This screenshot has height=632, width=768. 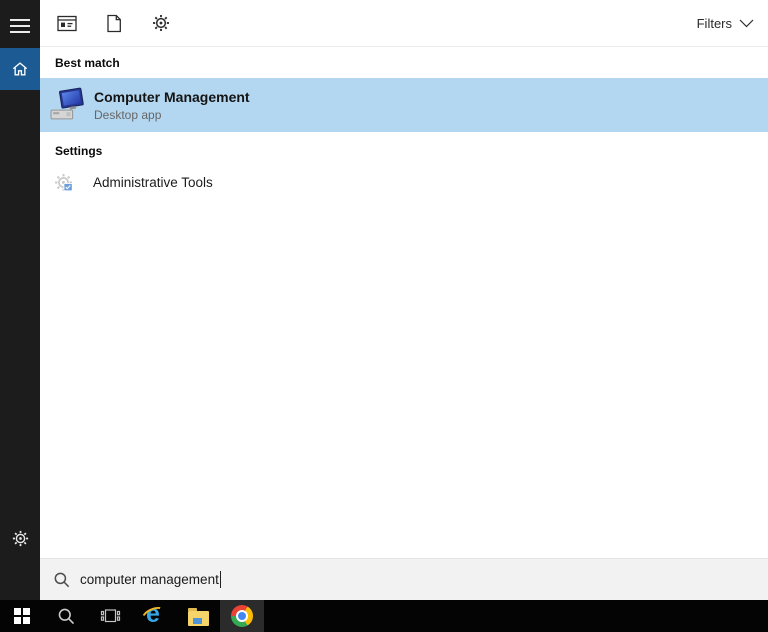 I want to click on result-title: Computer Management, so click(x=172, y=96).